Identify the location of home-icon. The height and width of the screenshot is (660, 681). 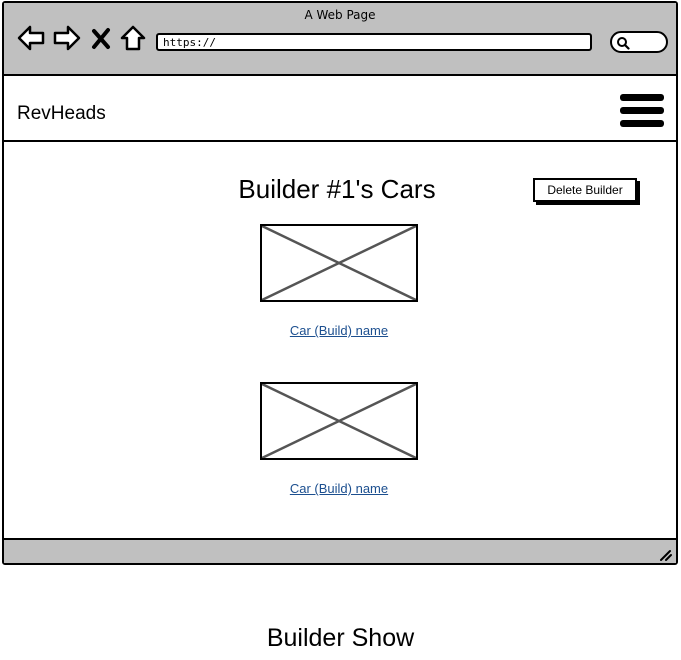
(133, 38).